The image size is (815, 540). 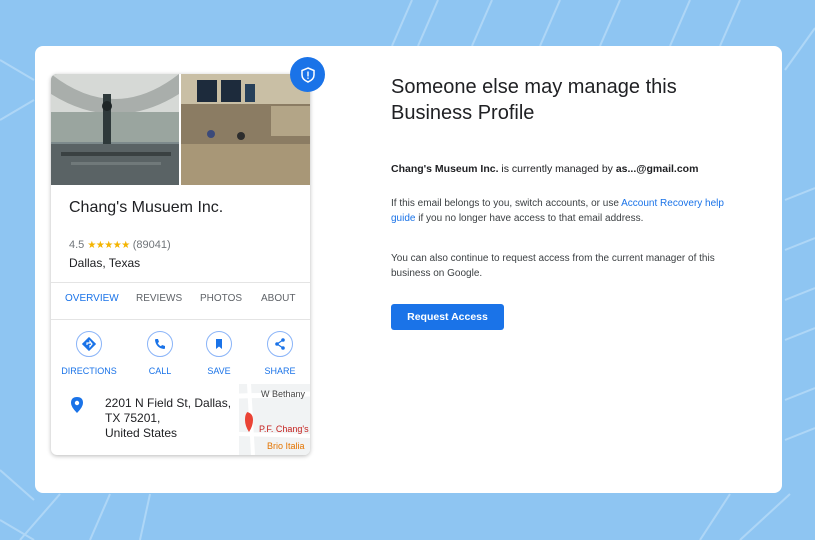 What do you see at coordinates (92, 298) in the screenshot?
I see `tab-overview: OVERVIEW` at bounding box center [92, 298].